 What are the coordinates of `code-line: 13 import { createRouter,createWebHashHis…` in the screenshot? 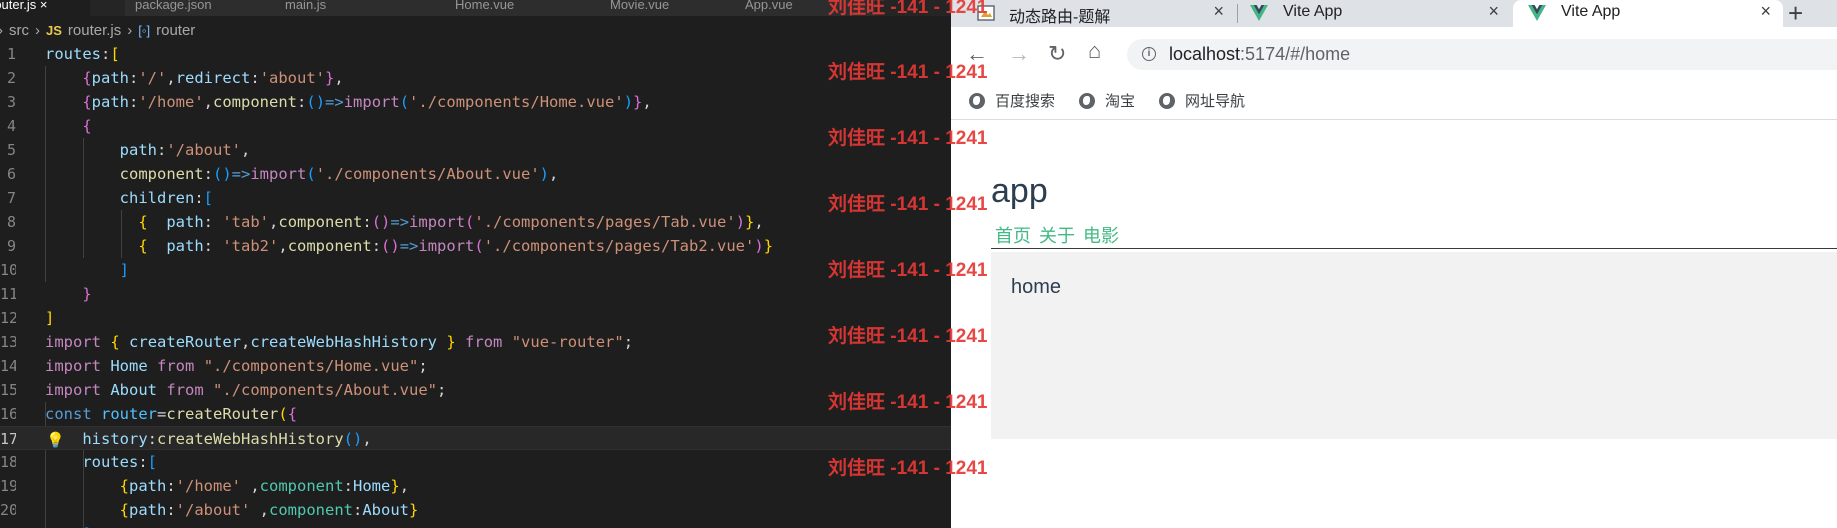 It's located at (475, 342).